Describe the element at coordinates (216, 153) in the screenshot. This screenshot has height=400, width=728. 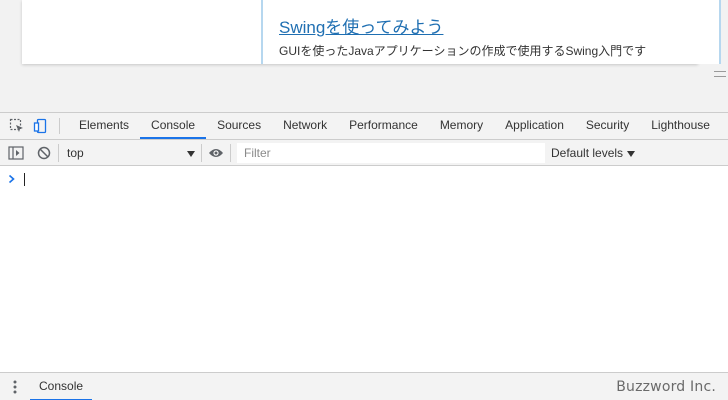
I see `live-expression-eye-icon` at that location.